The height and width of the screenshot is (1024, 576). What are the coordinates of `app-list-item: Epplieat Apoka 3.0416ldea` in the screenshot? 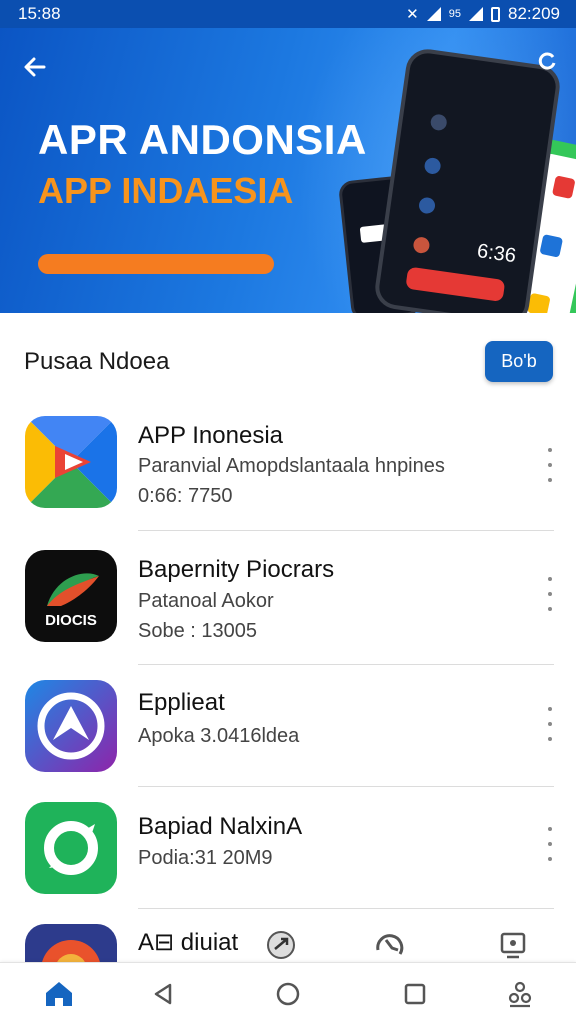 It's located at (288, 735).